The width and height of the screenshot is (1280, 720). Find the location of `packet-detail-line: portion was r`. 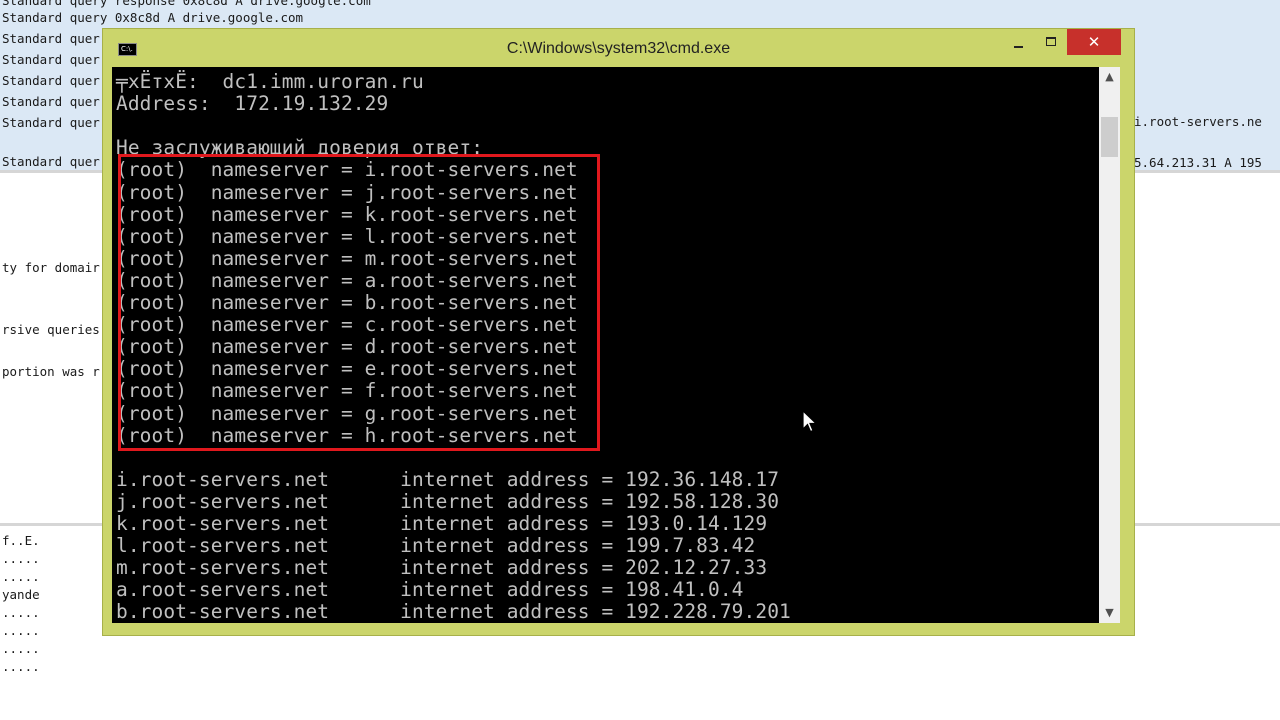

packet-detail-line: portion was r is located at coordinates (51, 371).